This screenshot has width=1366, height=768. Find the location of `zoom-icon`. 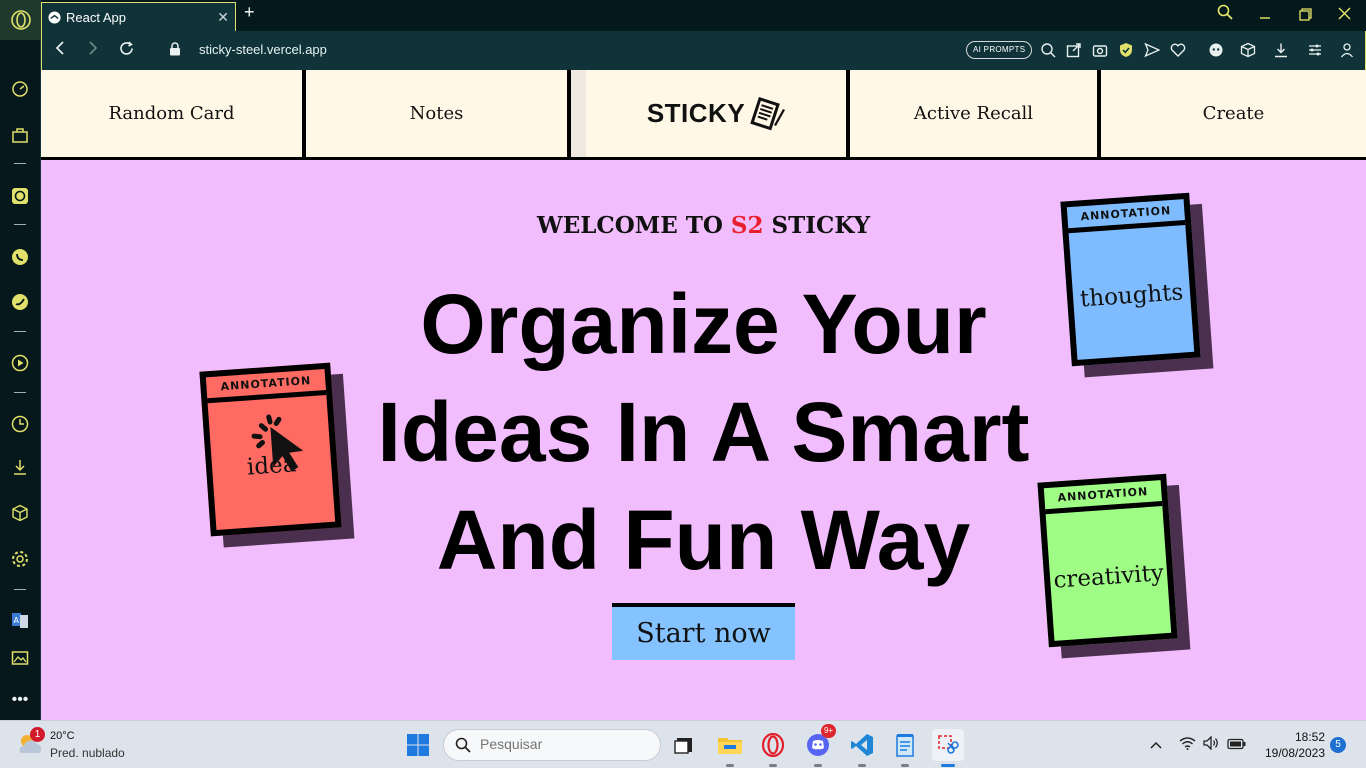

zoom-icon is located at coordinates (1048, 50).